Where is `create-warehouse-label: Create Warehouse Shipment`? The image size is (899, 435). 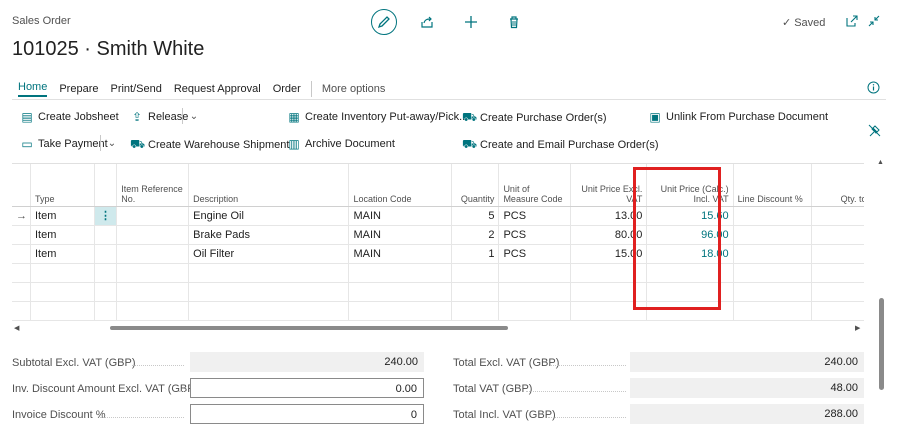
create-warehouse-label: Create Warehouse Shipment is located at coordinates (219, 145).